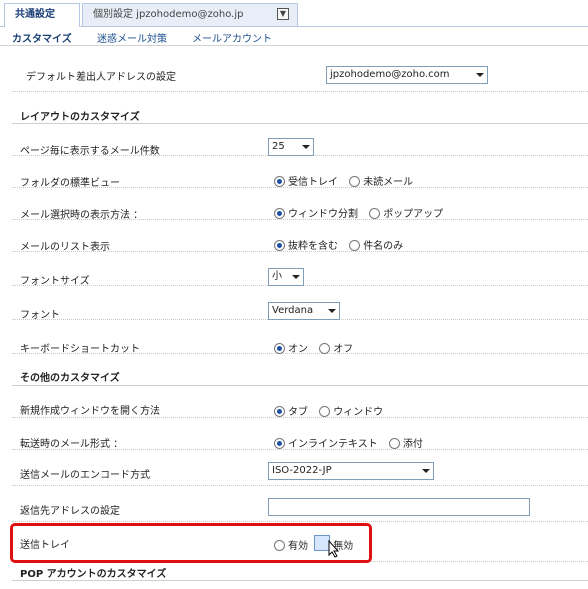  Describe the element at coordinates (55, 281) in the screenshot. I see `font-size-label: フォントサイズ` at that location.